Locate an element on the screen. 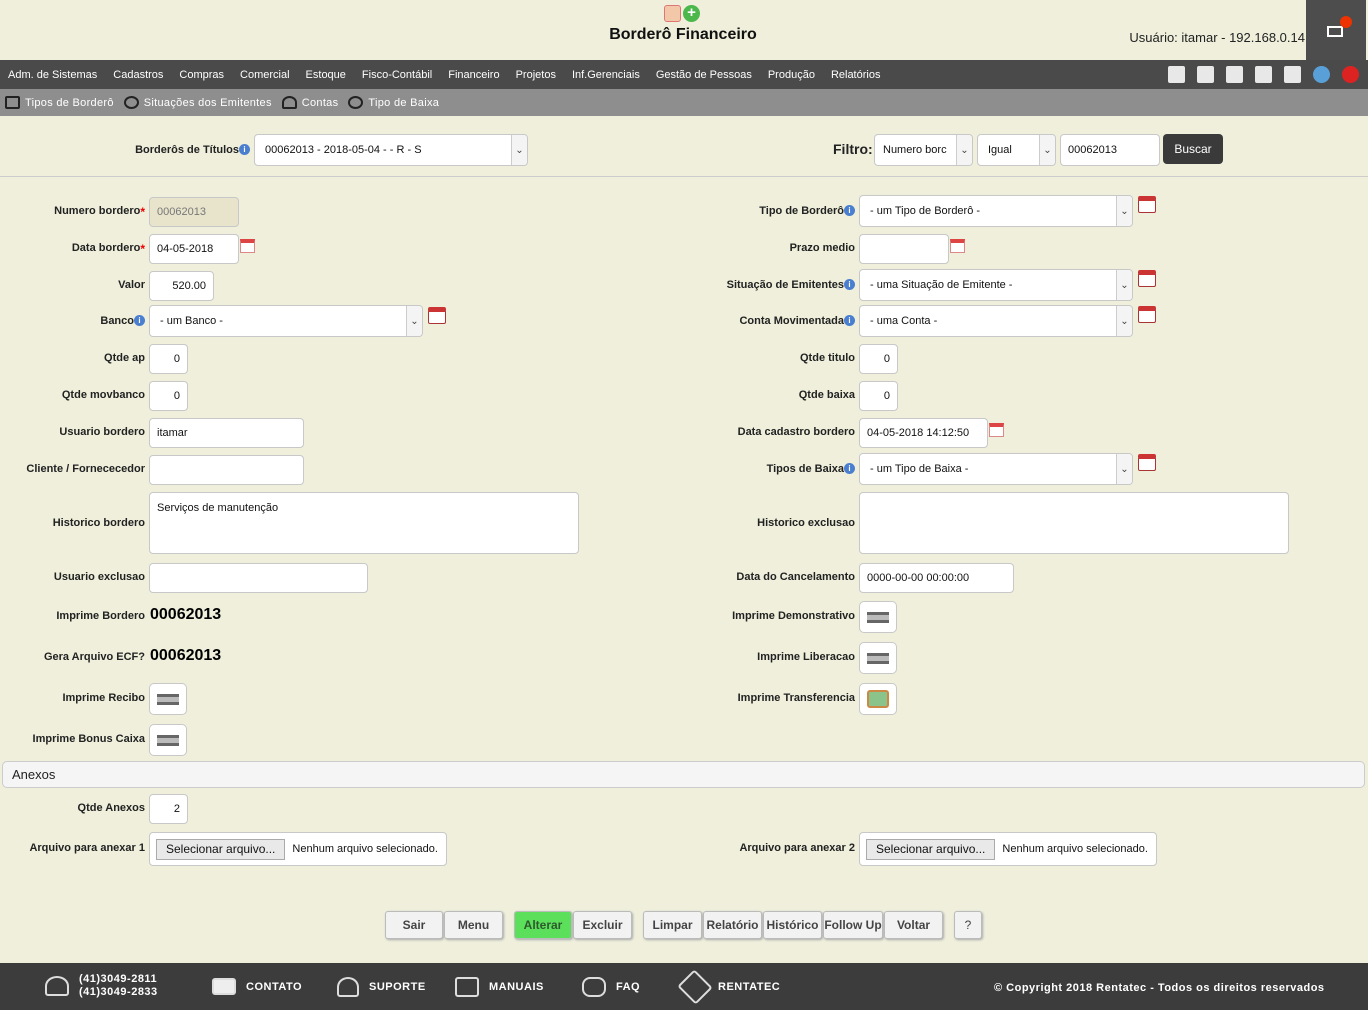 The width and height of the screenshot is (1368, 1010). imprime-bonus-button is located at coordinates (168, 740).